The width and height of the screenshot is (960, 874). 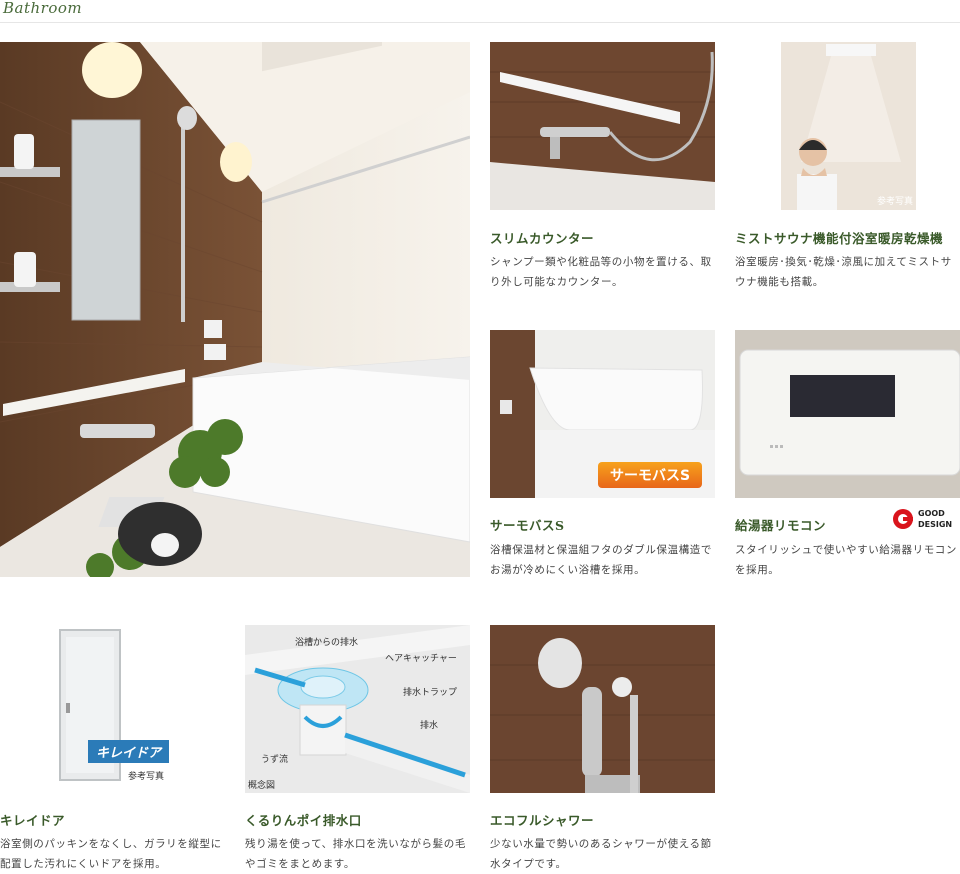 I want to click on water-heater-remote-photo, so click(x=847, y=414).